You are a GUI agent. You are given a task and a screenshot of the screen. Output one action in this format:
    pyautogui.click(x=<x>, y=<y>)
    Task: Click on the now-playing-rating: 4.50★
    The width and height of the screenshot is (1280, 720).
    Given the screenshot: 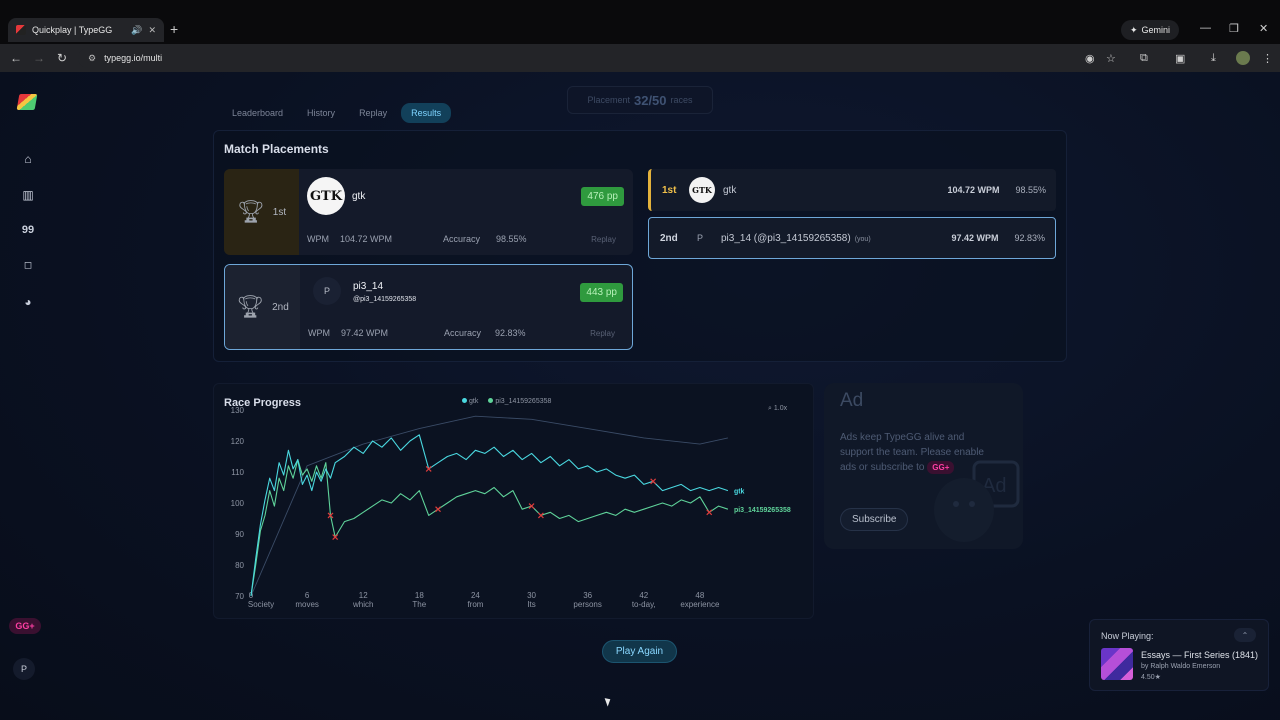 What is the action you would take?
    pyautogui.click(x=1151, y=677)
    